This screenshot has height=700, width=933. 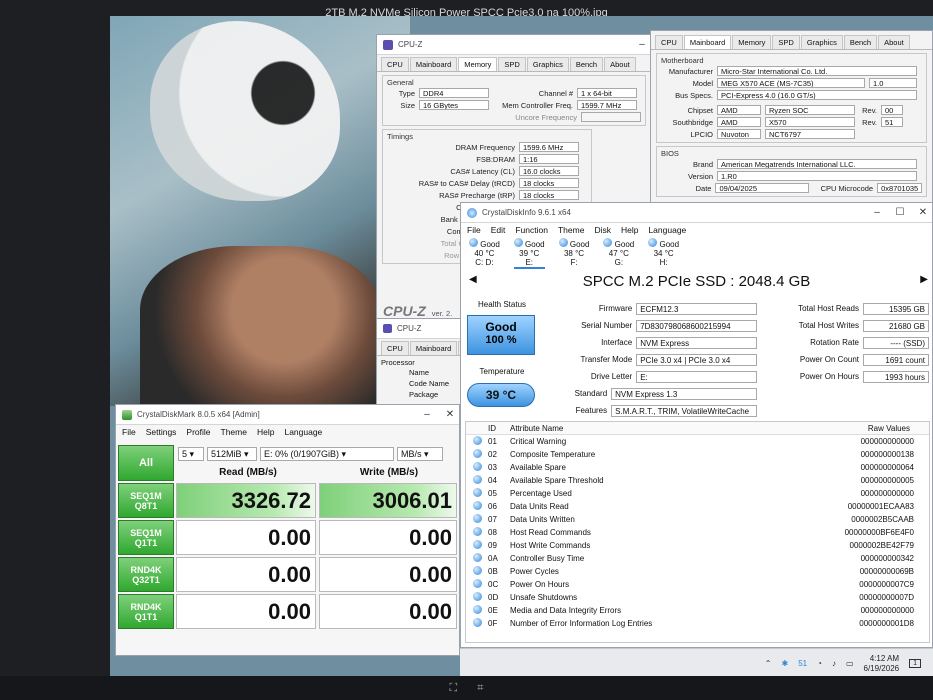 What do you see at coordinates (161, 432) in the screenshot?
I see `menu-settings: Settings` at bounding box center [161, 432].